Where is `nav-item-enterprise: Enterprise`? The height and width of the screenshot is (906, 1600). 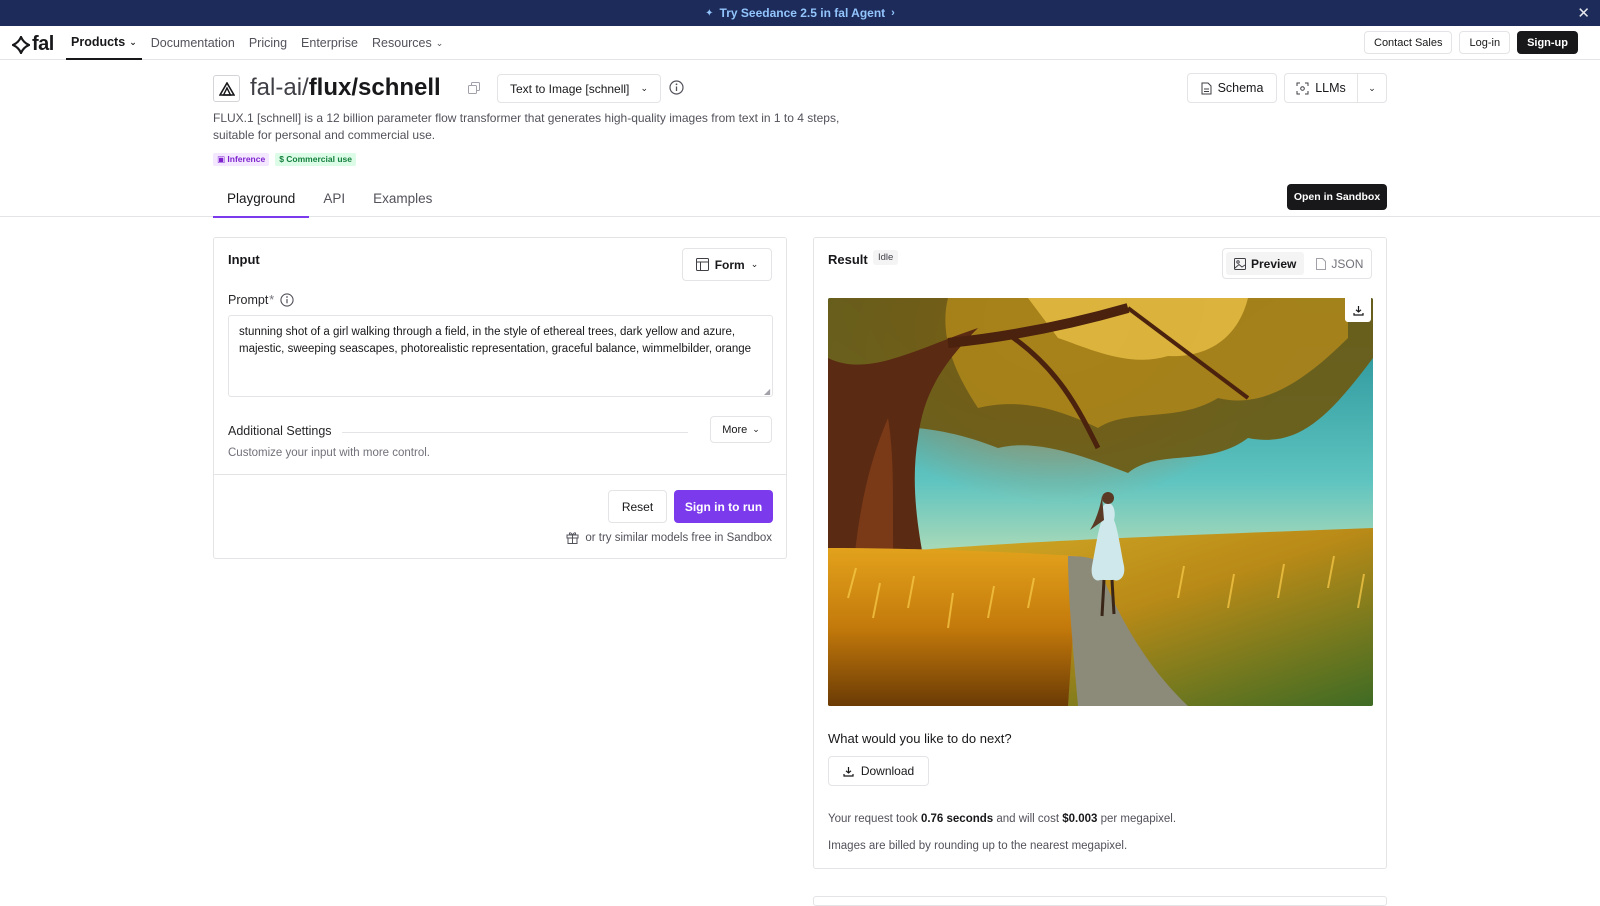
nav-item-enterprise: Enterprise is located at coordinates (329, 43).